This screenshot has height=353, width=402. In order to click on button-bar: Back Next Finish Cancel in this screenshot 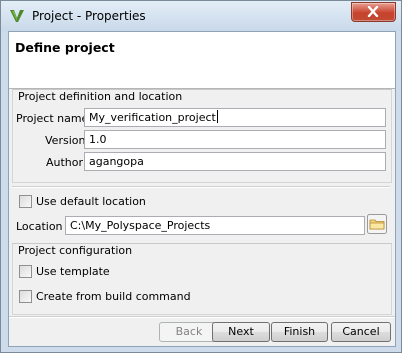, I will do `click(202, 332)`.